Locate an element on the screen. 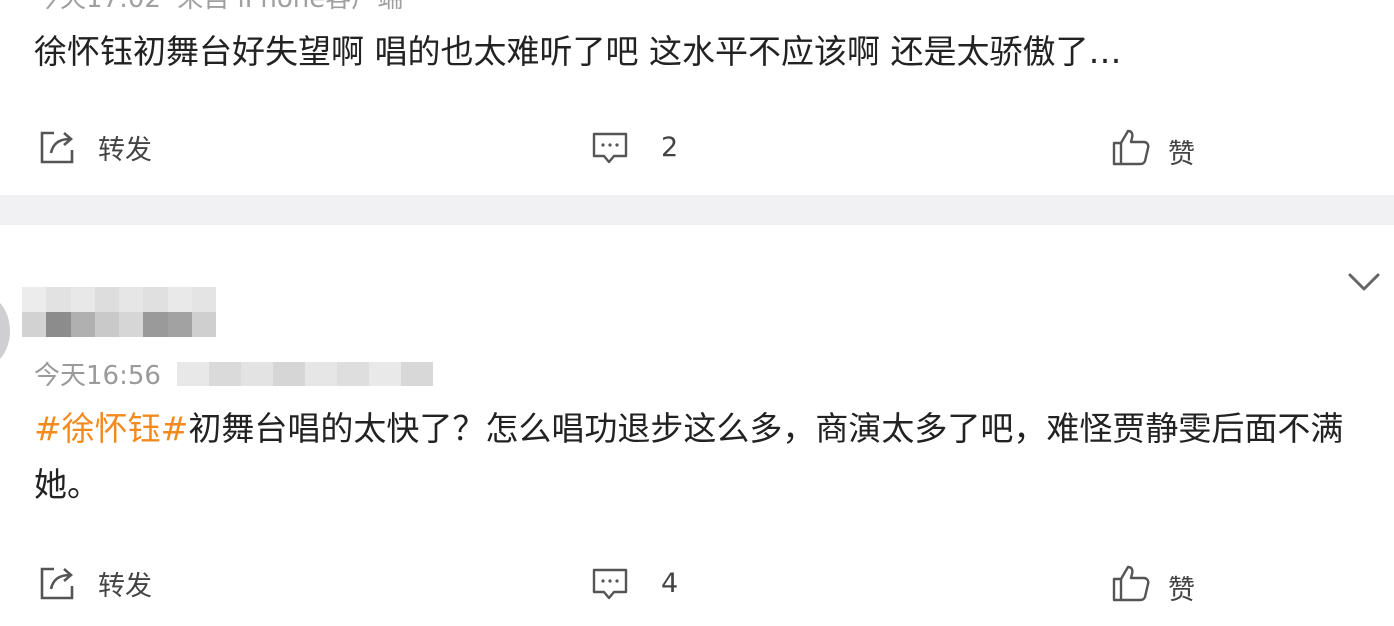 Image resolution: width=1394 pixels, height=626 pixels. hashtag-link: #徐怀钰# is located at coordinates (111, 428).